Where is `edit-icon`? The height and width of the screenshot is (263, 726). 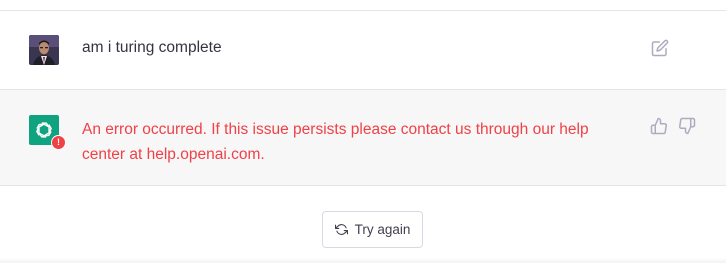
edit-icon is located at coordinates (660, 48).